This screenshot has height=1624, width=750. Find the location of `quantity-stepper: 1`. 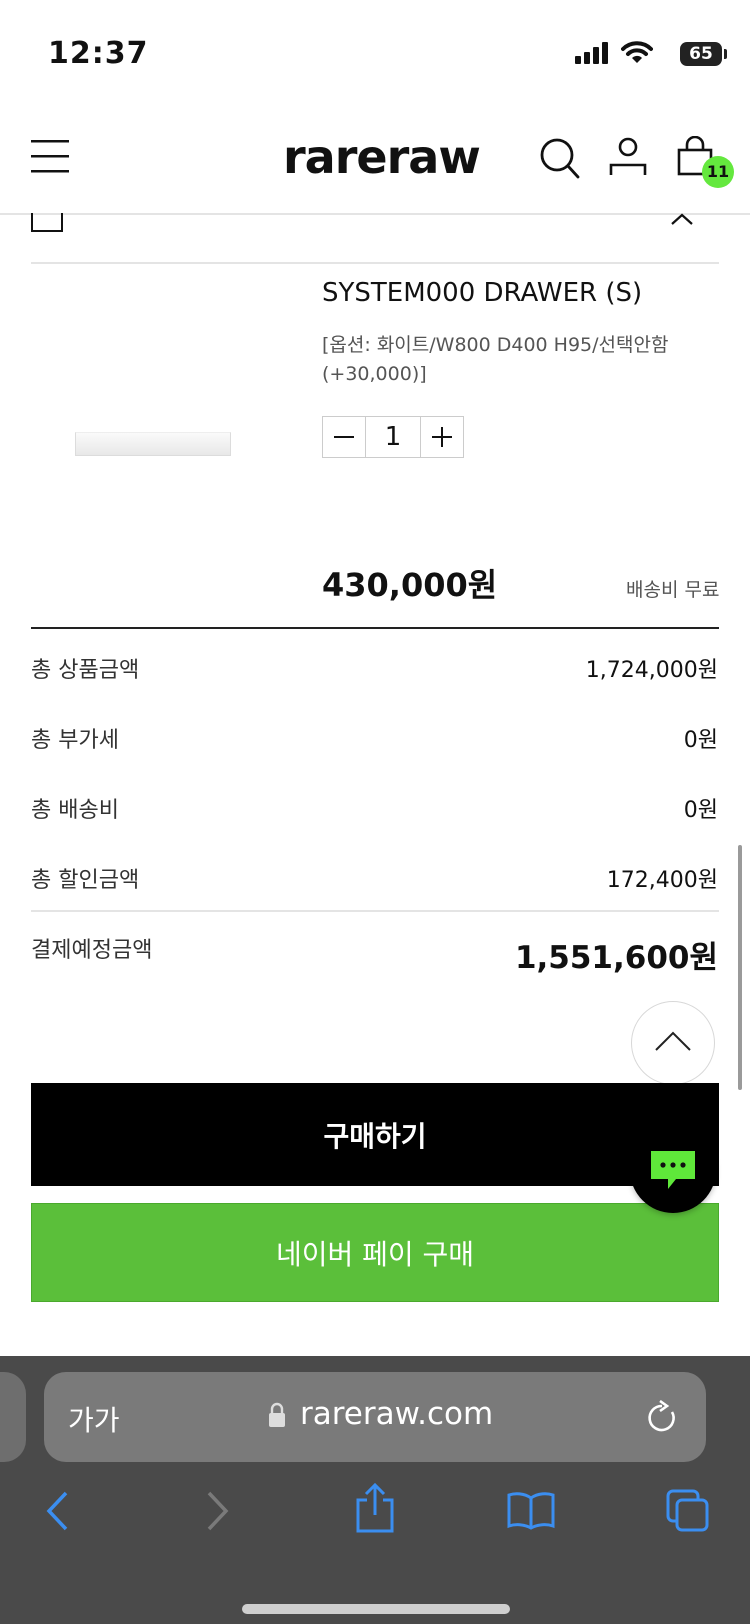

quantity-stepper: 1 is located at coordinates (393, 437).